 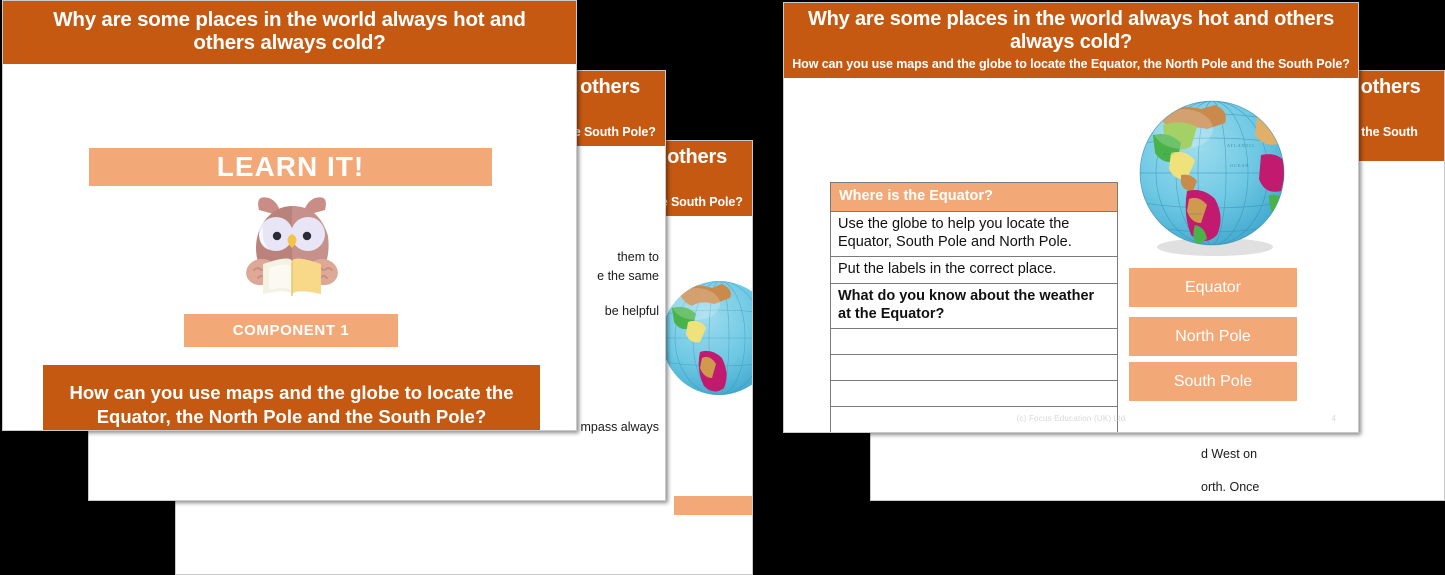 I want to click on owl-reading-book-icon, so click(x=292, y=246).